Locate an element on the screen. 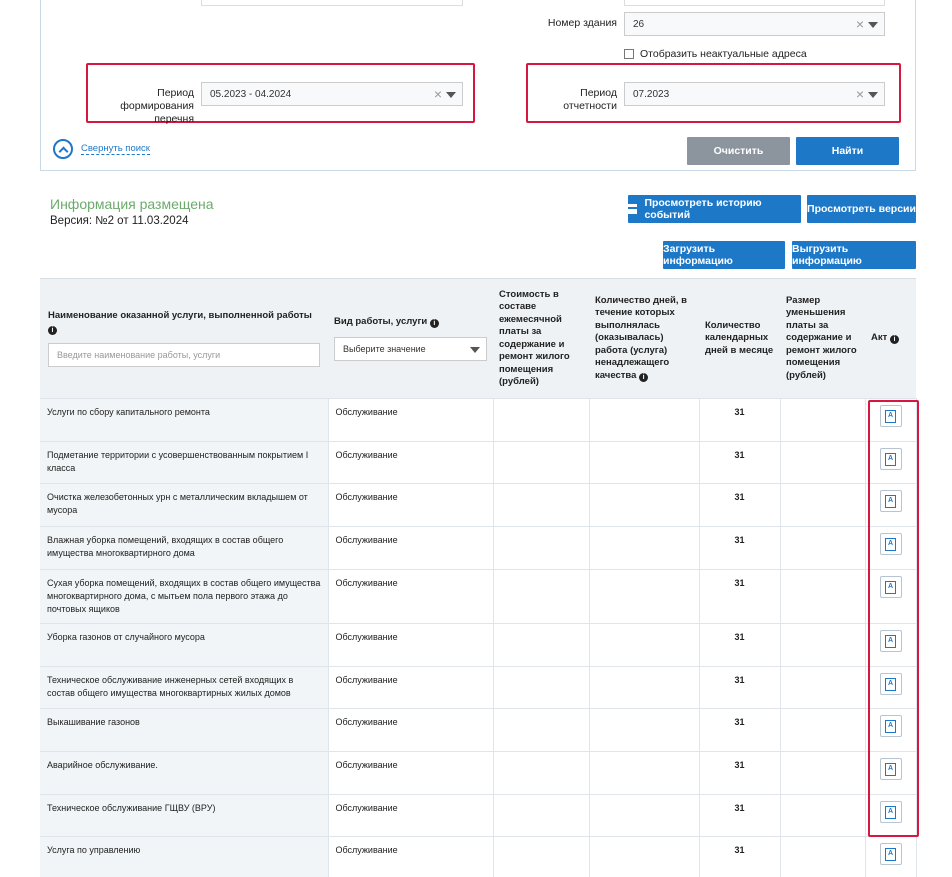  type-filter-value: Выберите значение is located at coordinates (384, 348).